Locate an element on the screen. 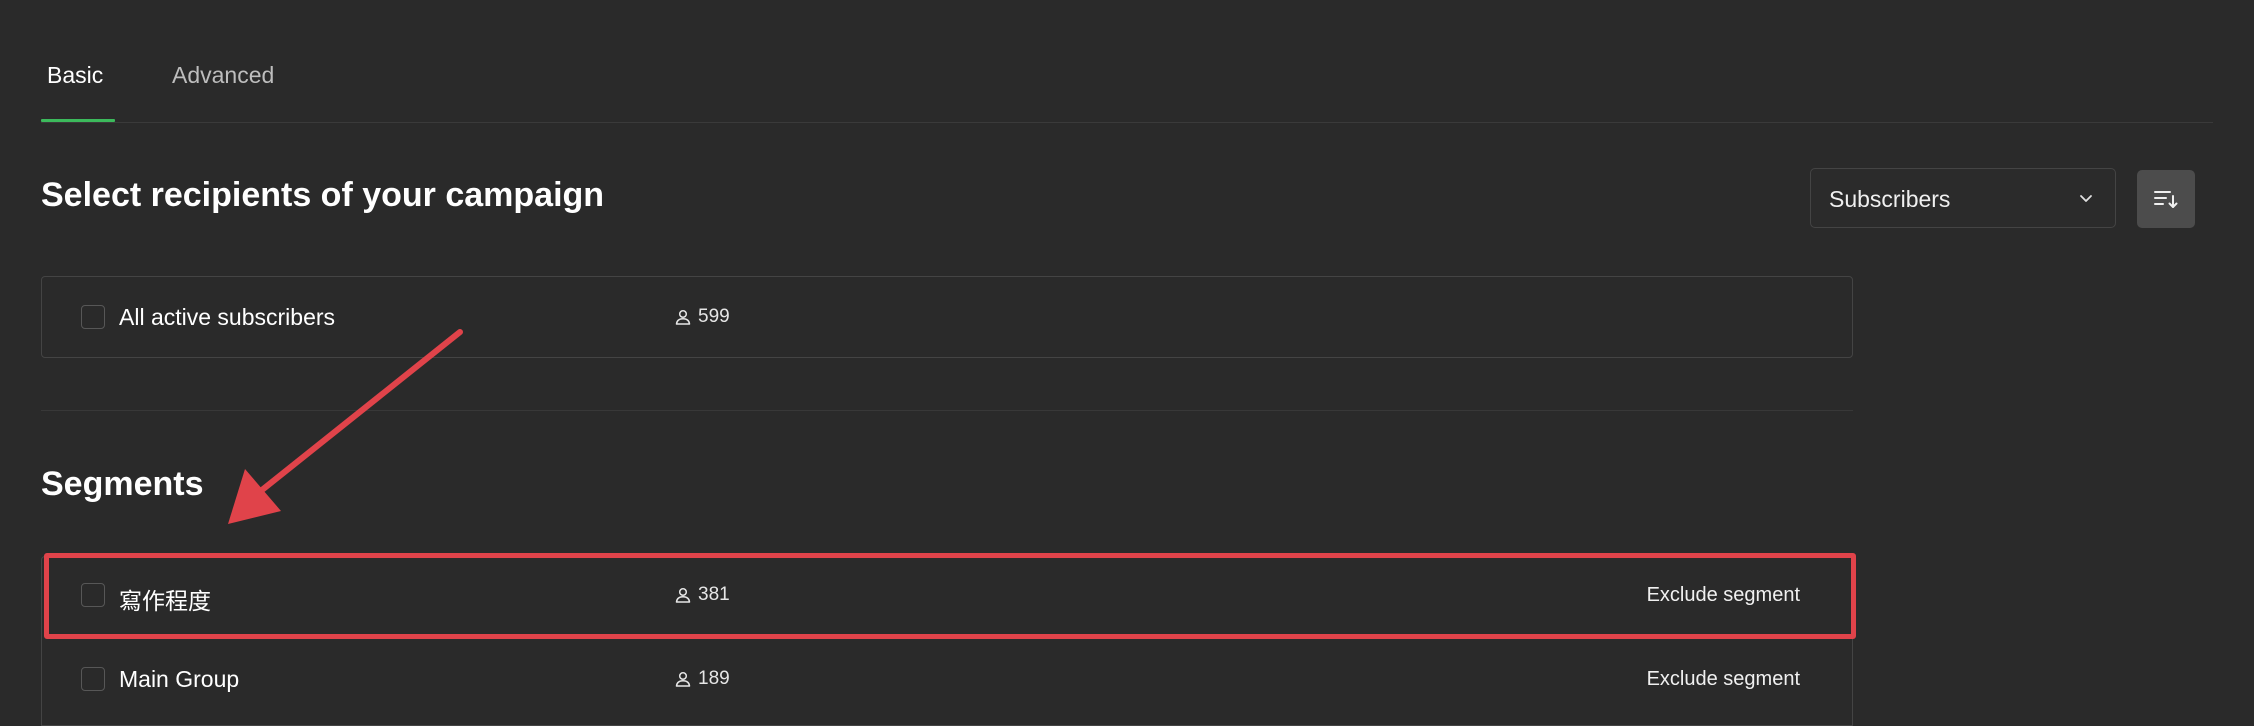 The width and height of the screenshot is (2254, 726). subscriber-count-value: 599 is located at coordinates (714, 316).